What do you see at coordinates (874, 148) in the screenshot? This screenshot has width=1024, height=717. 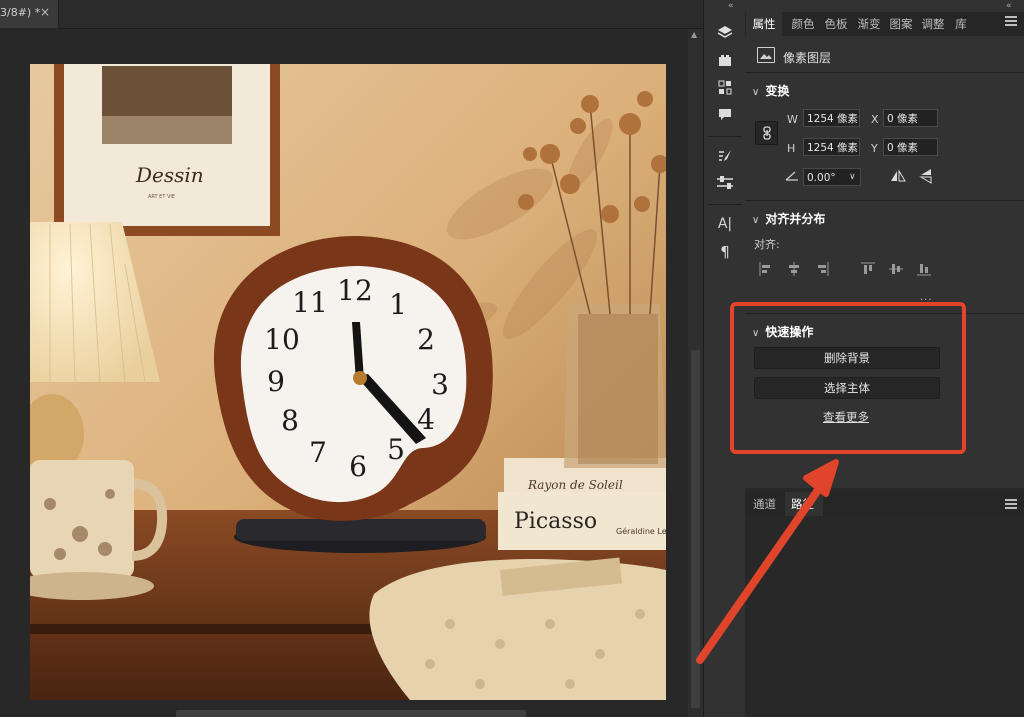 I see `y-label: Y` at bounding box center [874, 148].